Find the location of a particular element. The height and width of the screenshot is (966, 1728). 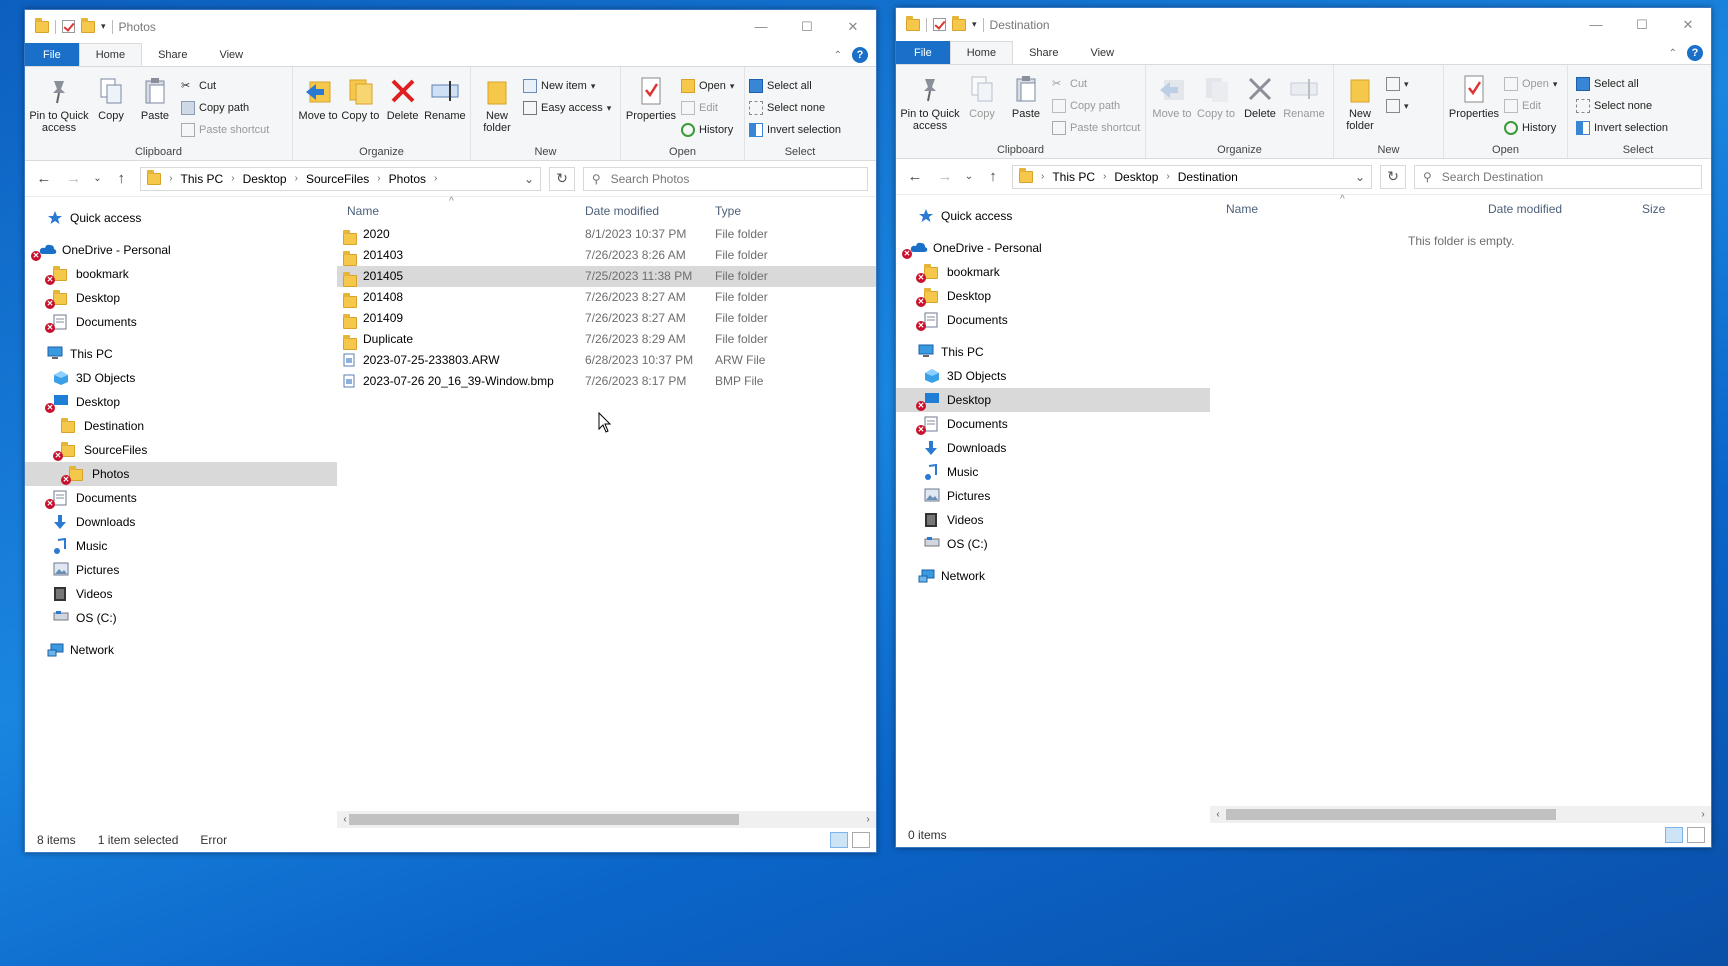

customize-dropdown-icon: ▾ is located at coordinates (103, 26).